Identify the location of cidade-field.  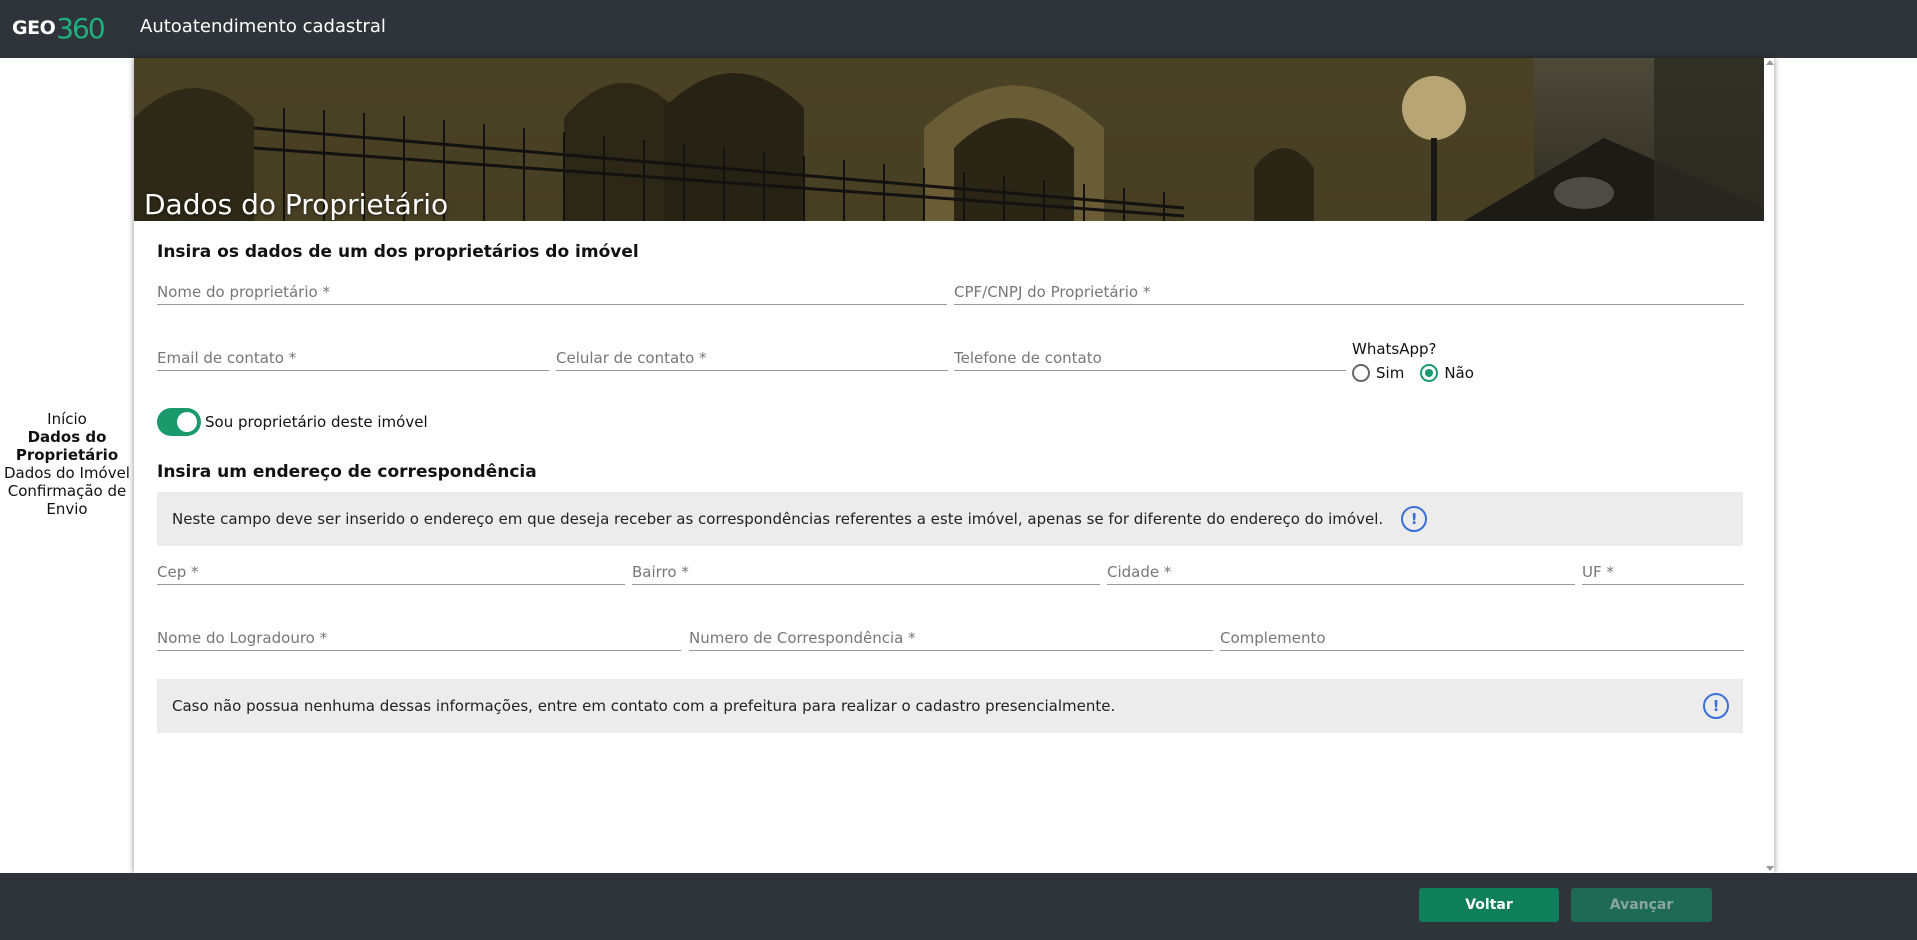
(1341, 570).